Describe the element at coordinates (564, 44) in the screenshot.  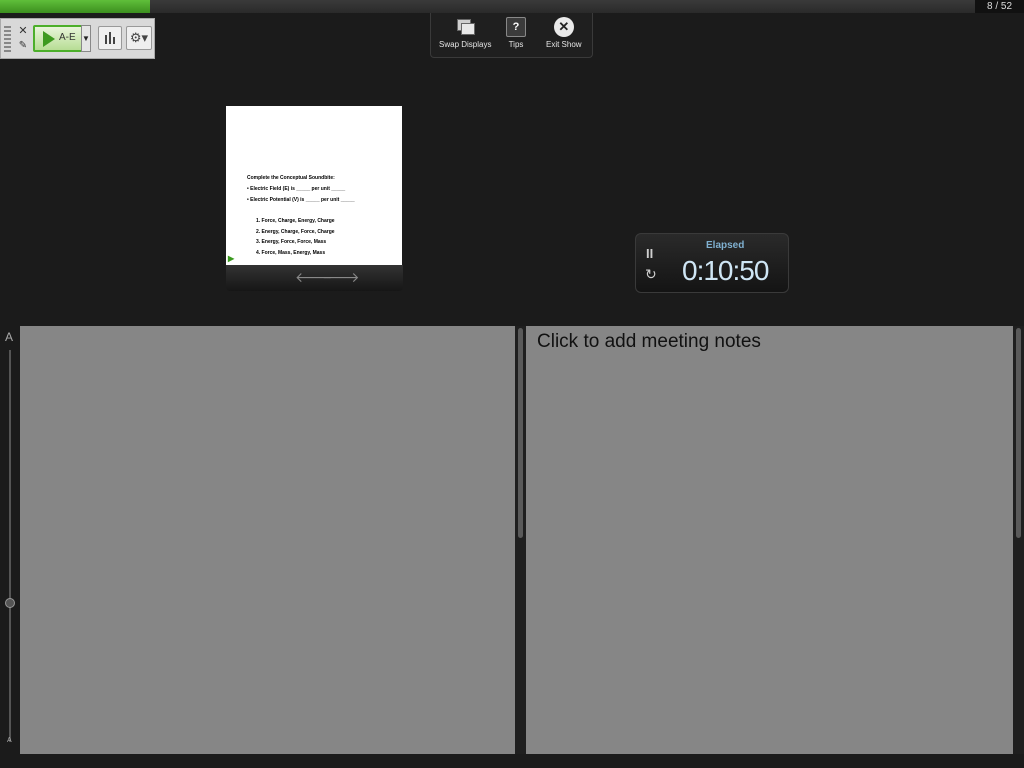
I see `exit-show-label: Exit Show` at that location.